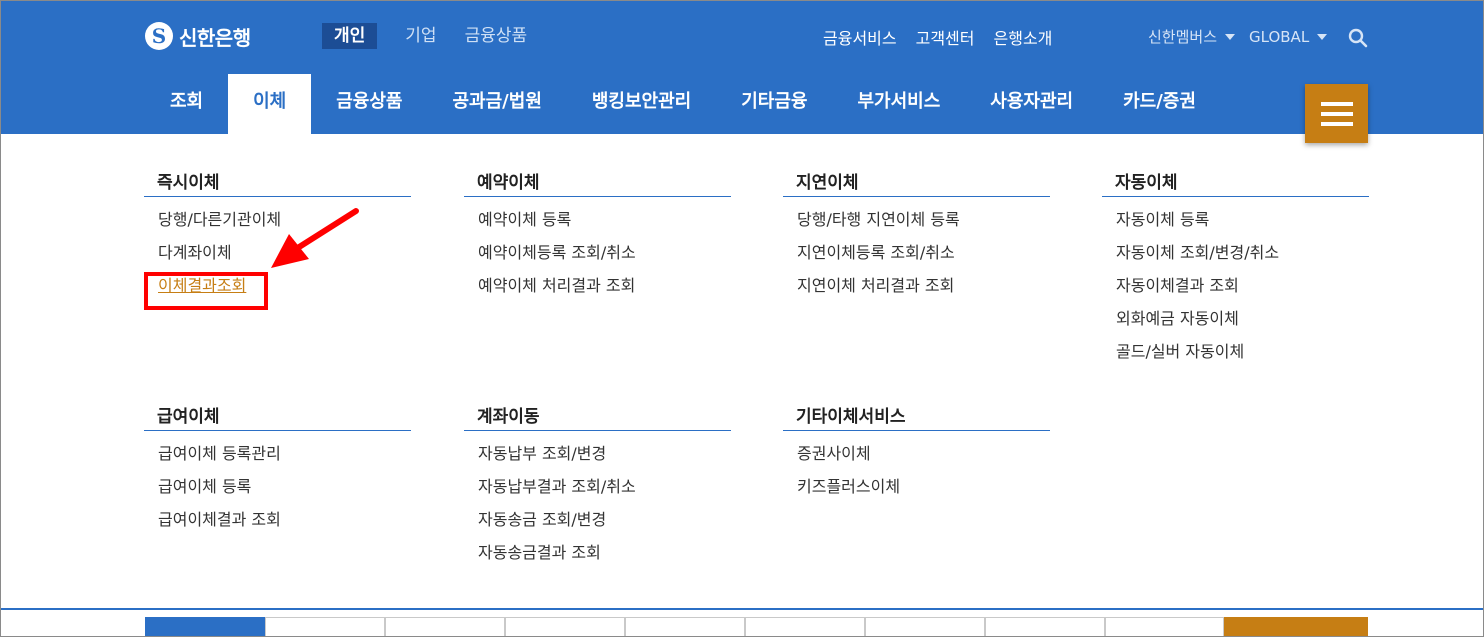  I want to click on menu-link: 급여이체 등록관리, so click(277, 459).